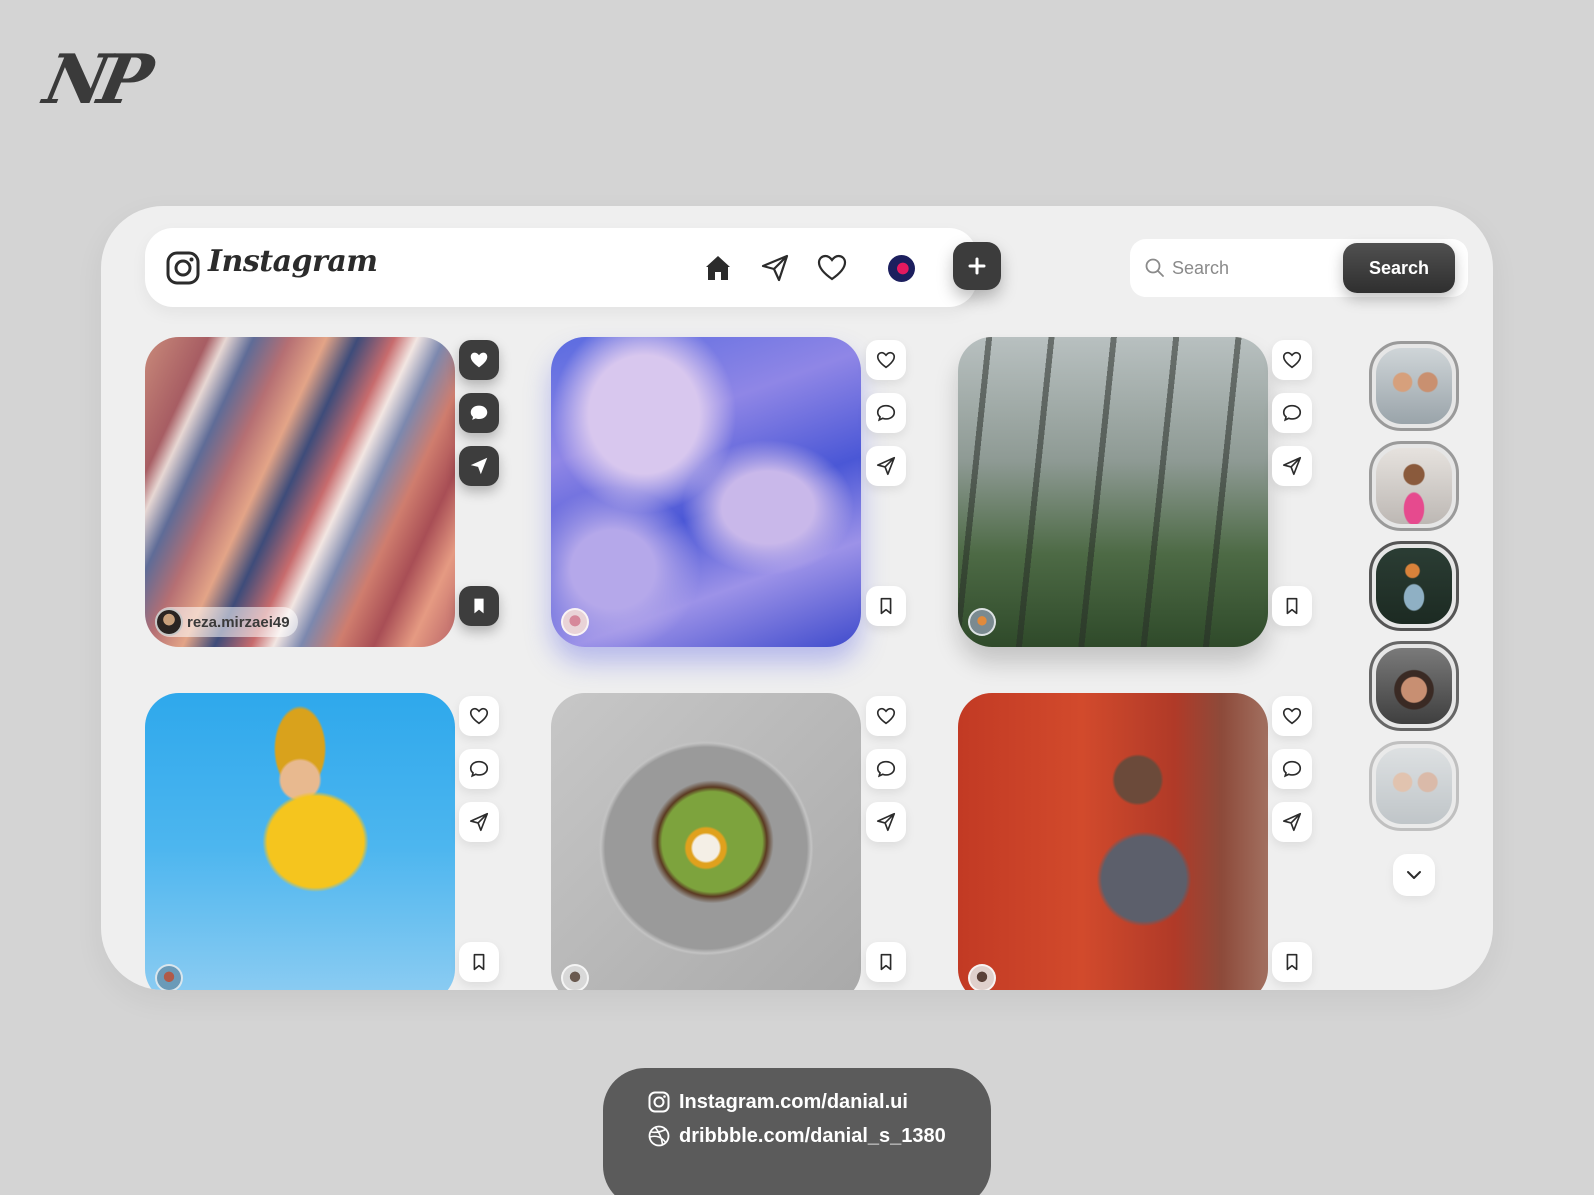 The height and width of the screenshot is (1195, 1594). I want to click on dribbble-icon, so click(659, 1136).